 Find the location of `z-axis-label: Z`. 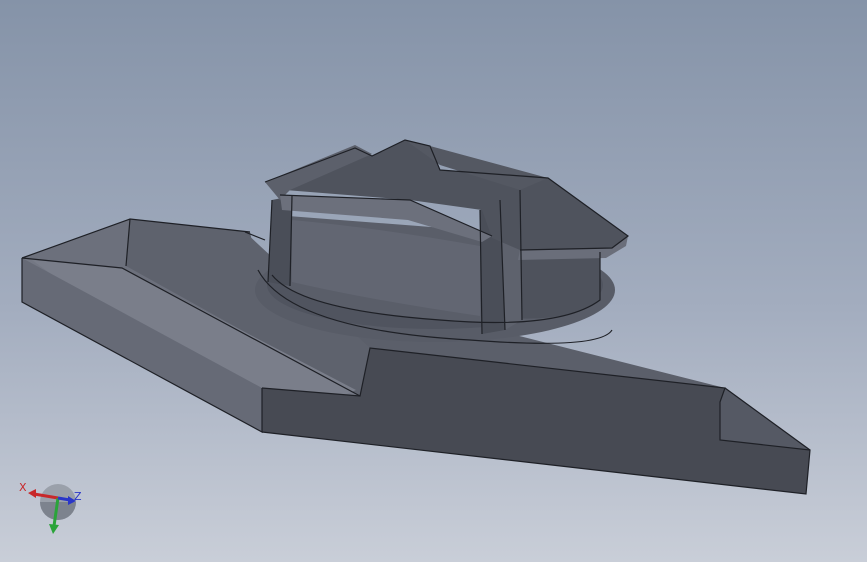

z-axis-label: Z is located at coordinates (78, 496).